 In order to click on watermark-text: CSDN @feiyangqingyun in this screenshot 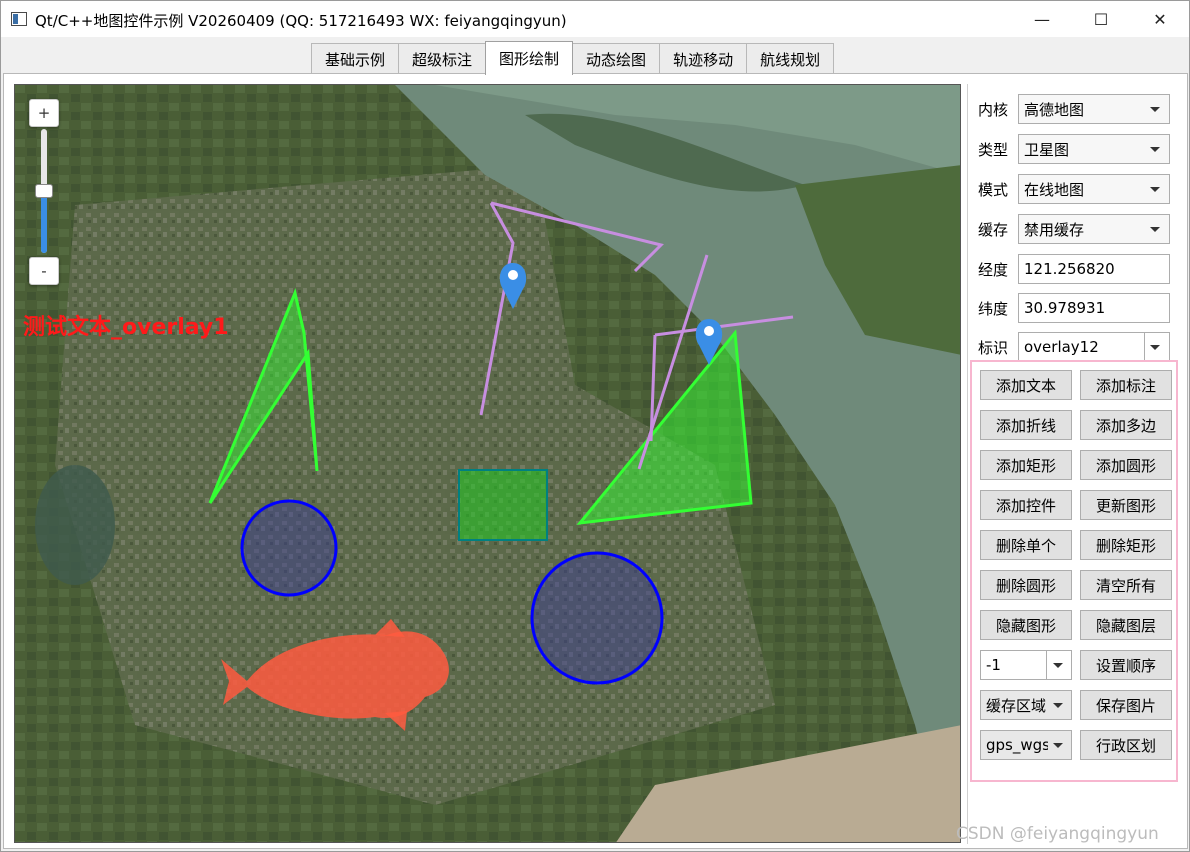, I will do `click(1057, 834)`.